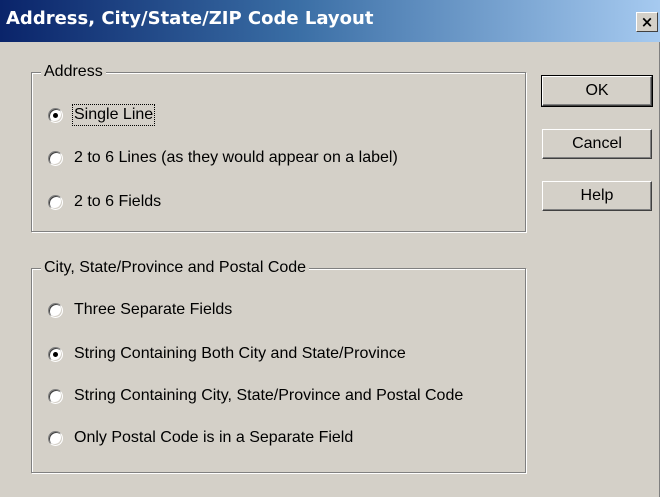 The image size is (660, 497). I want to click on radio-single-line: Single Line, so click(102, 115).